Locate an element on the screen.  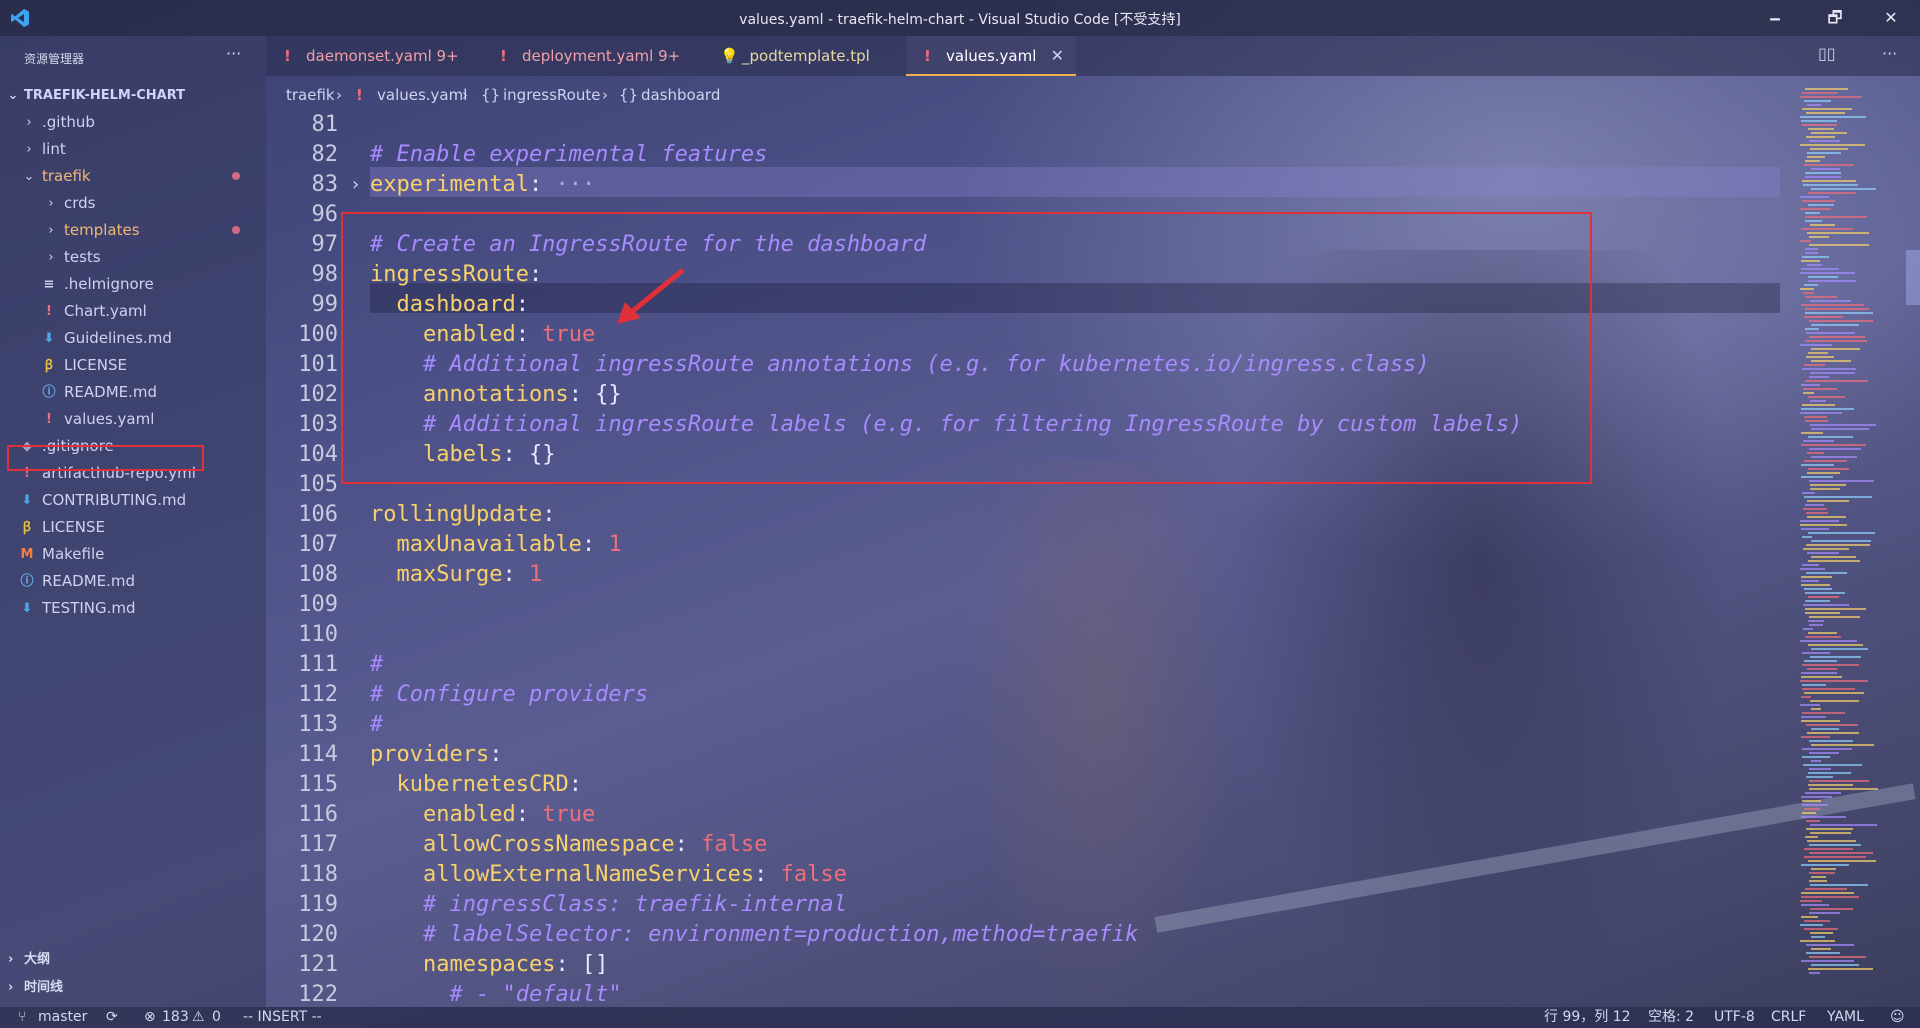
folder-item: › .github is located at coordinates (133, 122).